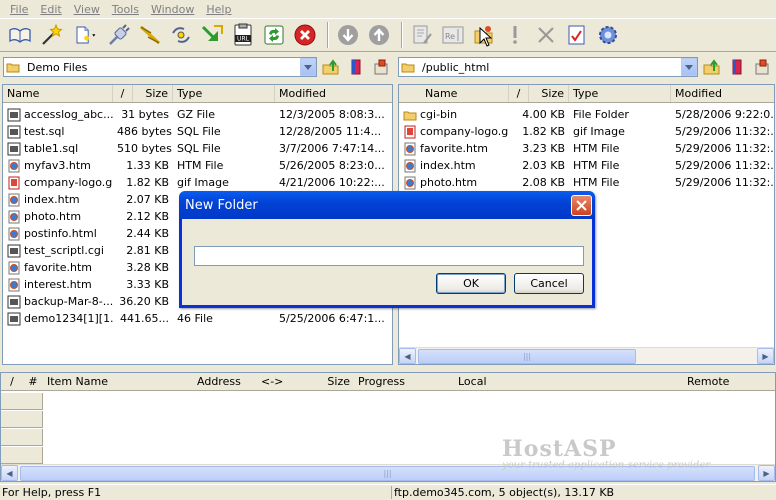  I want to click on image-file-icon, so click(15, 182).